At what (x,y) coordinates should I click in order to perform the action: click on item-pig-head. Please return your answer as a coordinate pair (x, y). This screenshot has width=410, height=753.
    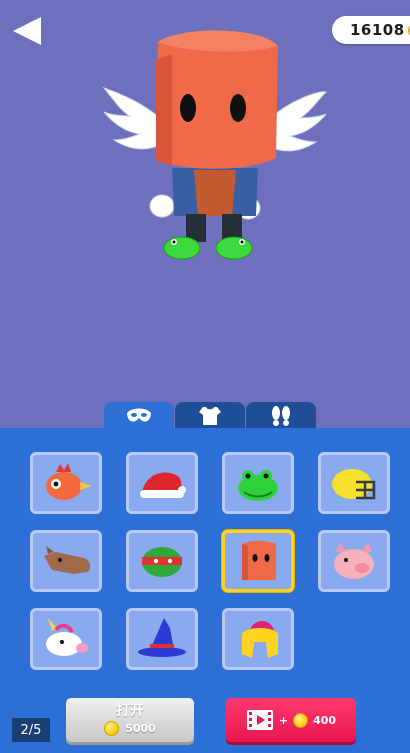
    Looking at the image, I should click on (354, 561).